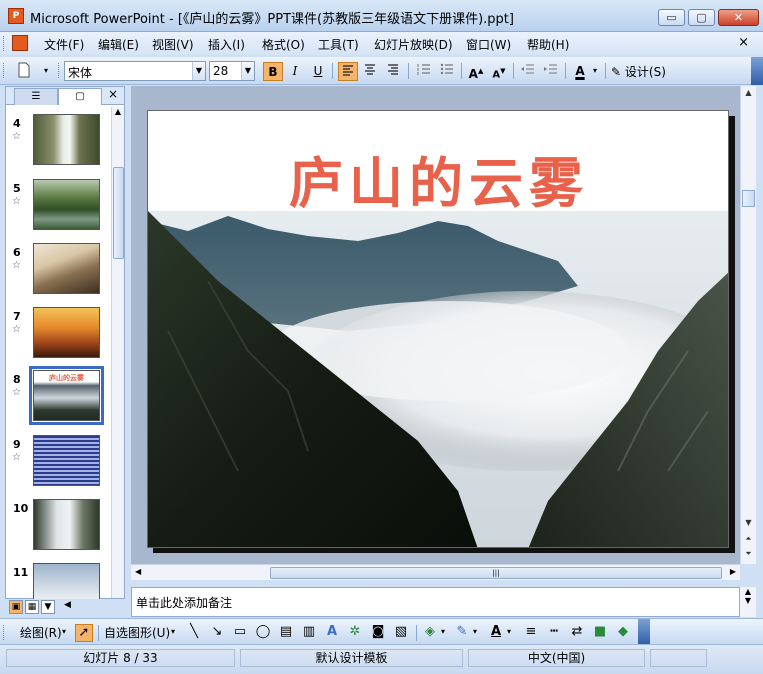  I want to click on decrease-font-icon: A▼, so click(499, 71).